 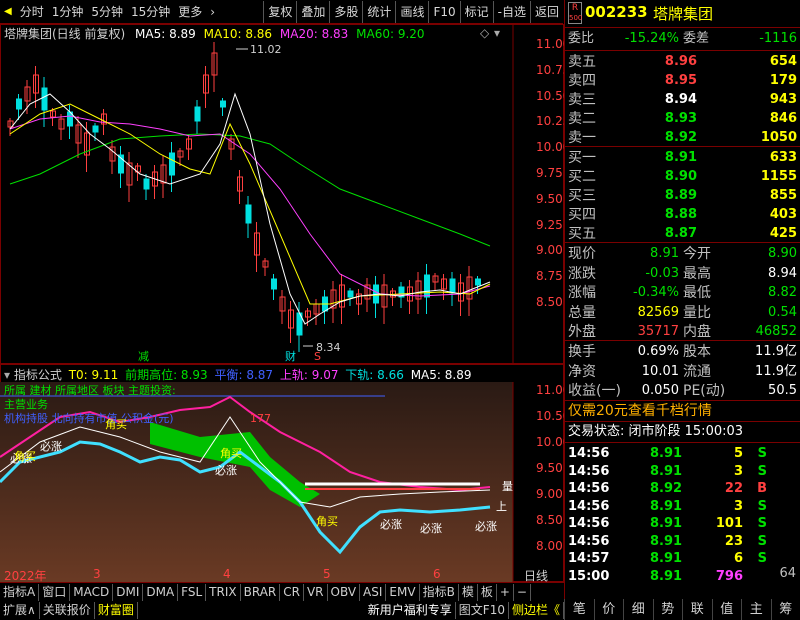 What do you see at coordinates (783, 61) in the screenshot?
I see `asks-volume: 654` at bounding box center [783, 61].